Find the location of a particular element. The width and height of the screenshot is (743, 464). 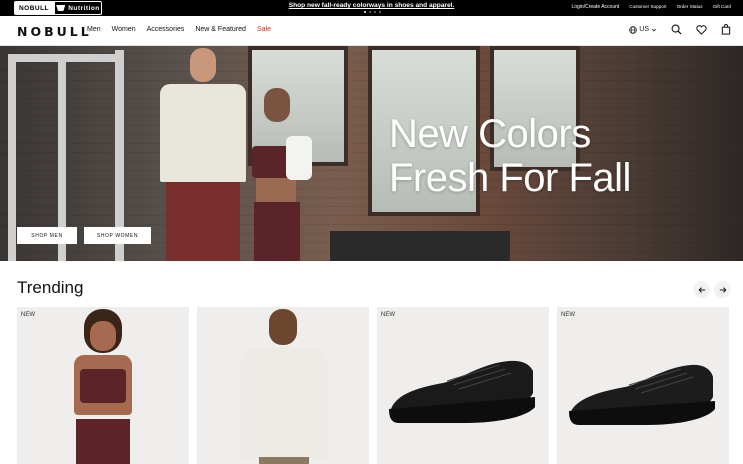

arrow-right-icon is located at coordinates (723, 290).